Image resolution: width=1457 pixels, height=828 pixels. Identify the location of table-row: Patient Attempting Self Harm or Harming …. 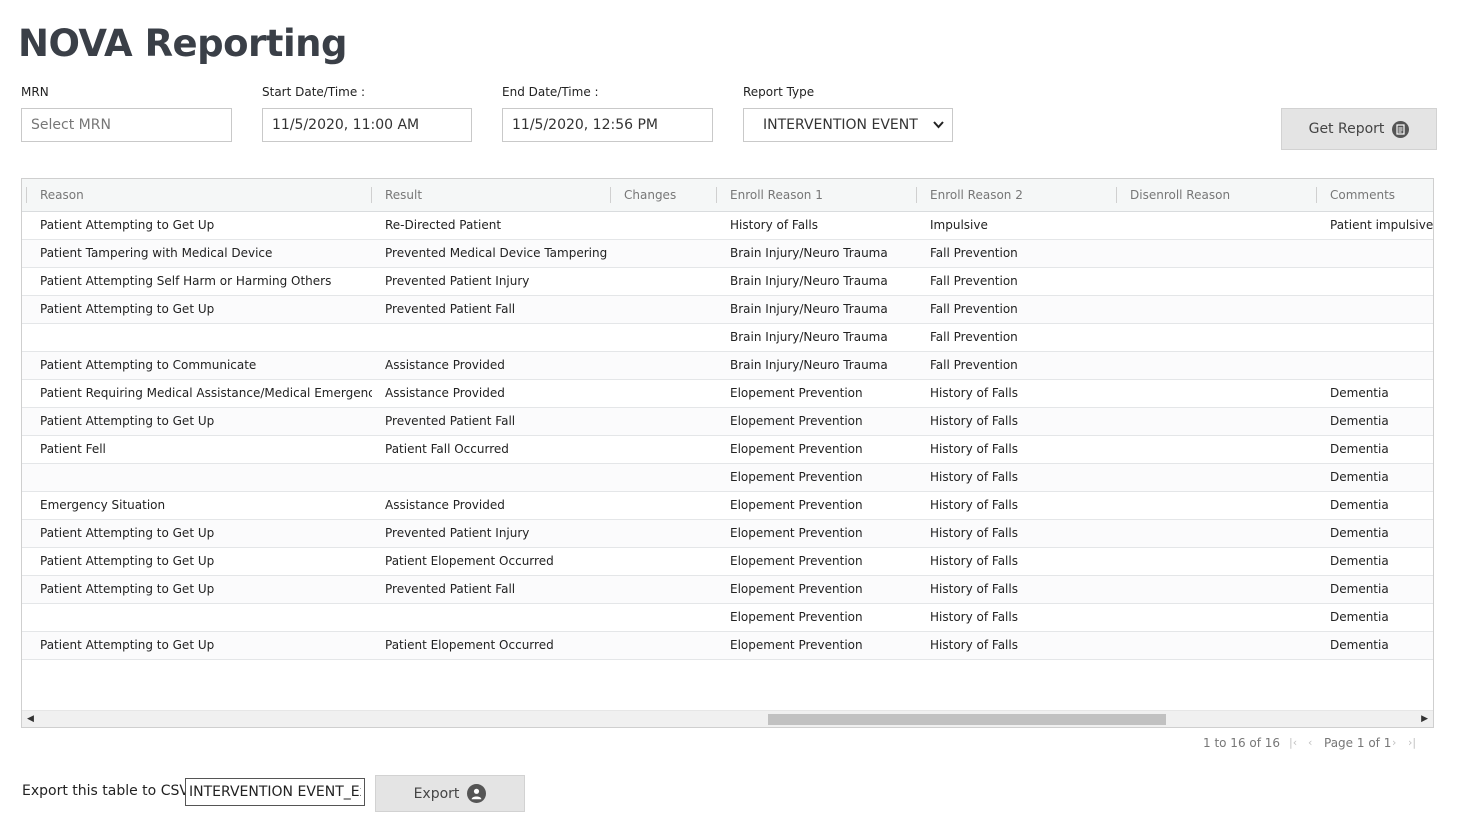
(727, 282).